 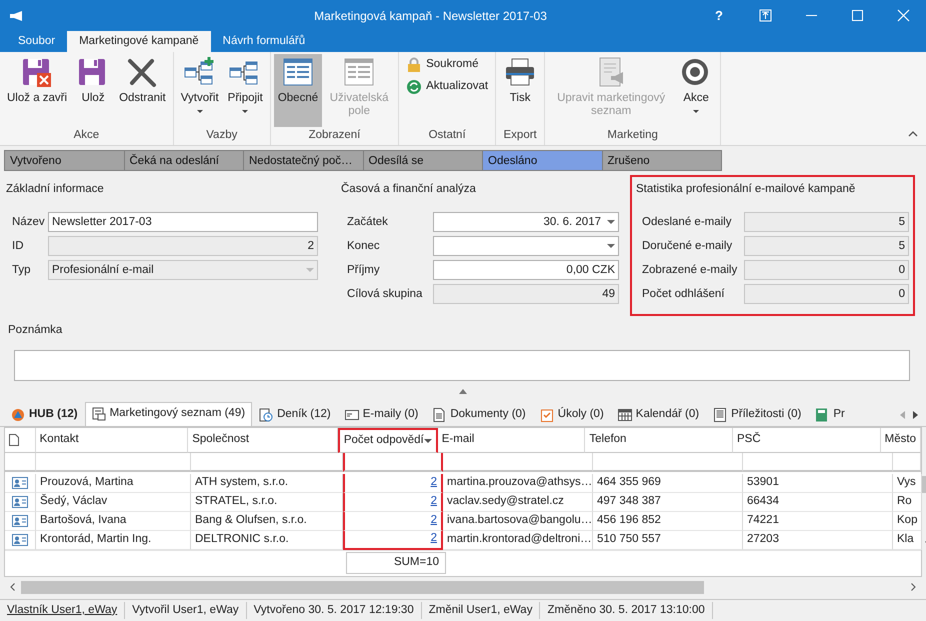 I want to click on tab: Příležitosti (0), so click(x=757, y=415).